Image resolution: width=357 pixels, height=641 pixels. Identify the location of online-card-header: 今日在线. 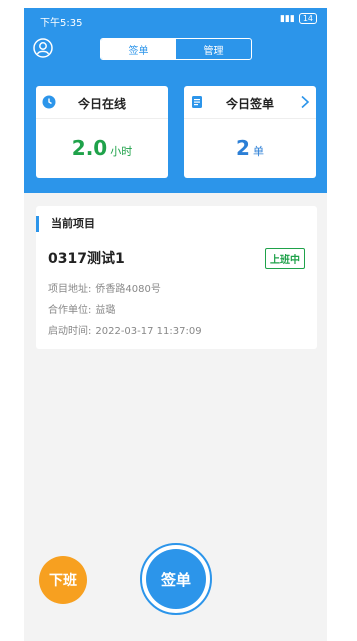
(102, 102).